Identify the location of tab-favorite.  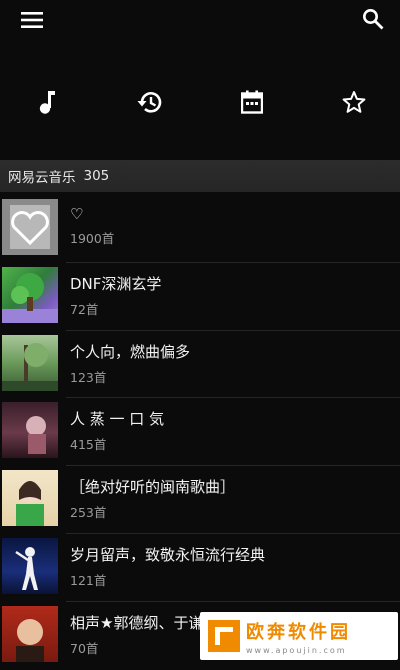
(354, 102).